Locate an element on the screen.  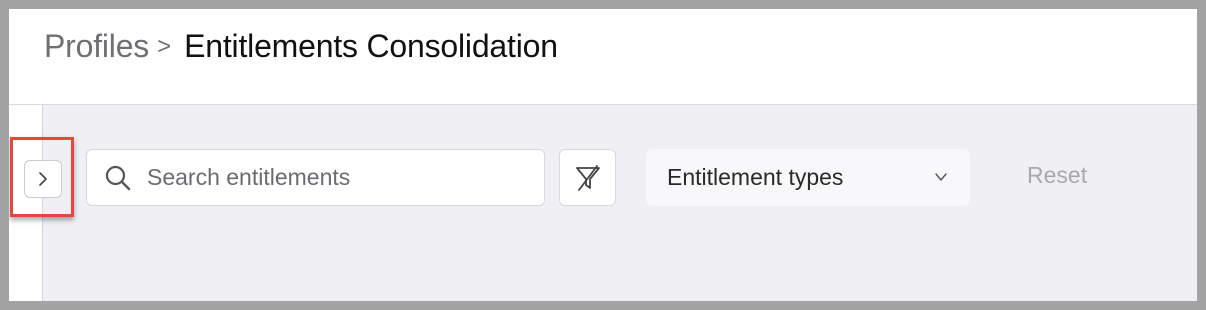
chevron-right-icon is located at coordinates (43, 179).